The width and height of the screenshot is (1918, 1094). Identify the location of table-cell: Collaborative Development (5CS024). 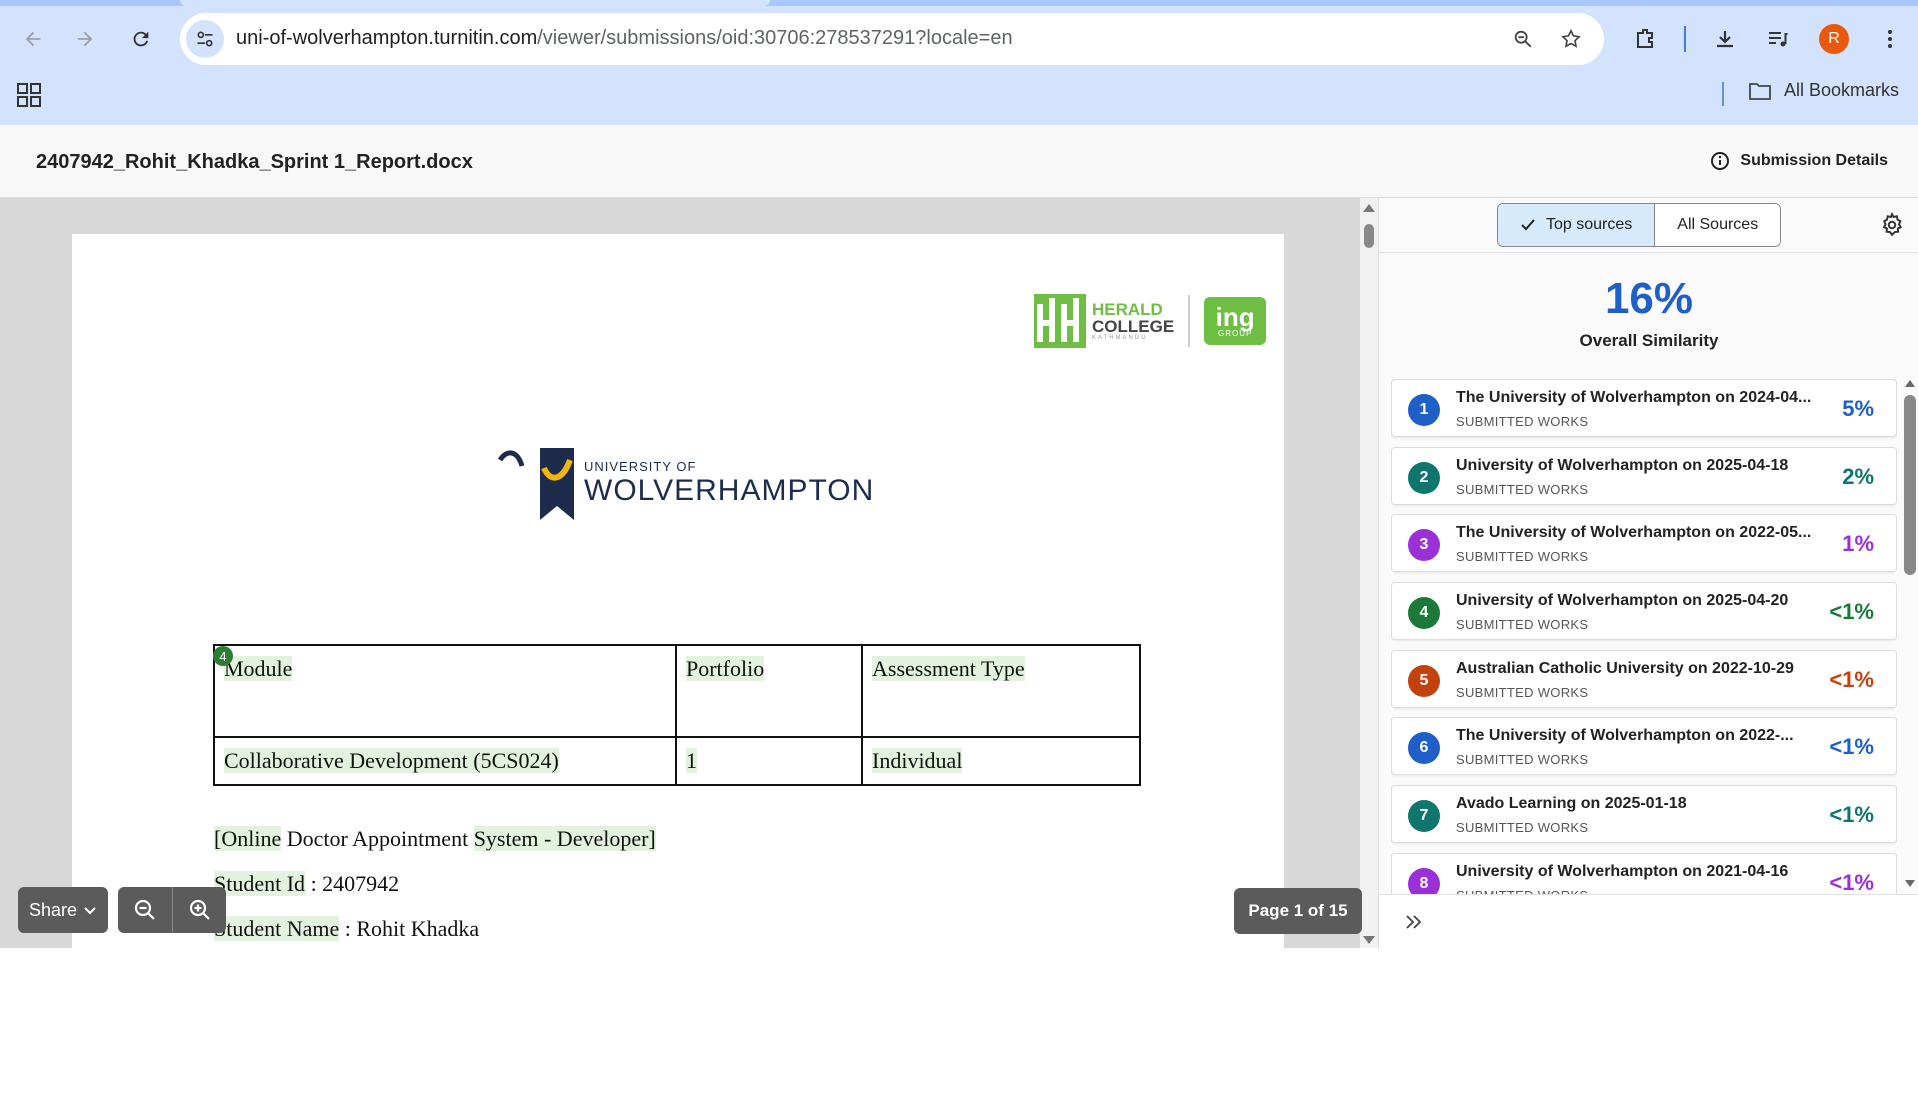
(445, 761).